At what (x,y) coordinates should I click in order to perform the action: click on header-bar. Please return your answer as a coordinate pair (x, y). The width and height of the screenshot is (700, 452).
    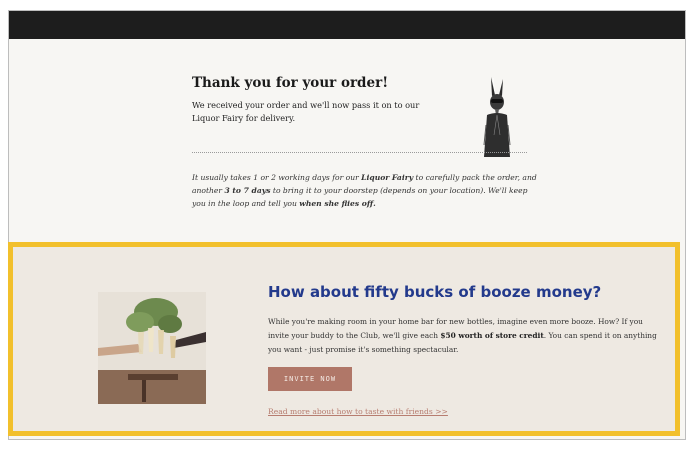
    Looking at the image, I should click on (347, 25).